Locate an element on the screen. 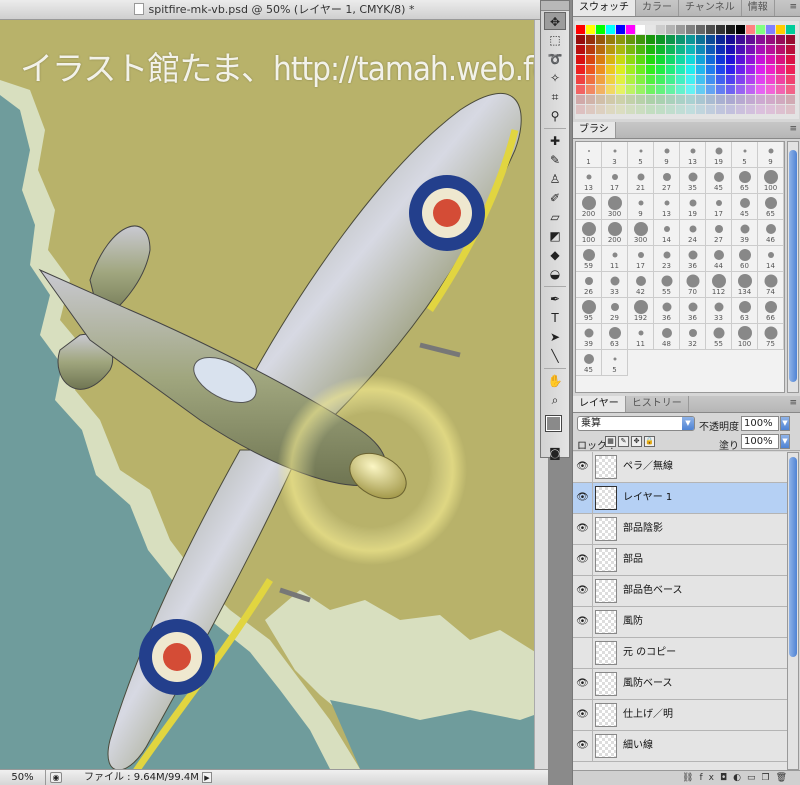 This screenshot has height=785, width=800. brush-preset: 14 is located at coordinates (771, 259).